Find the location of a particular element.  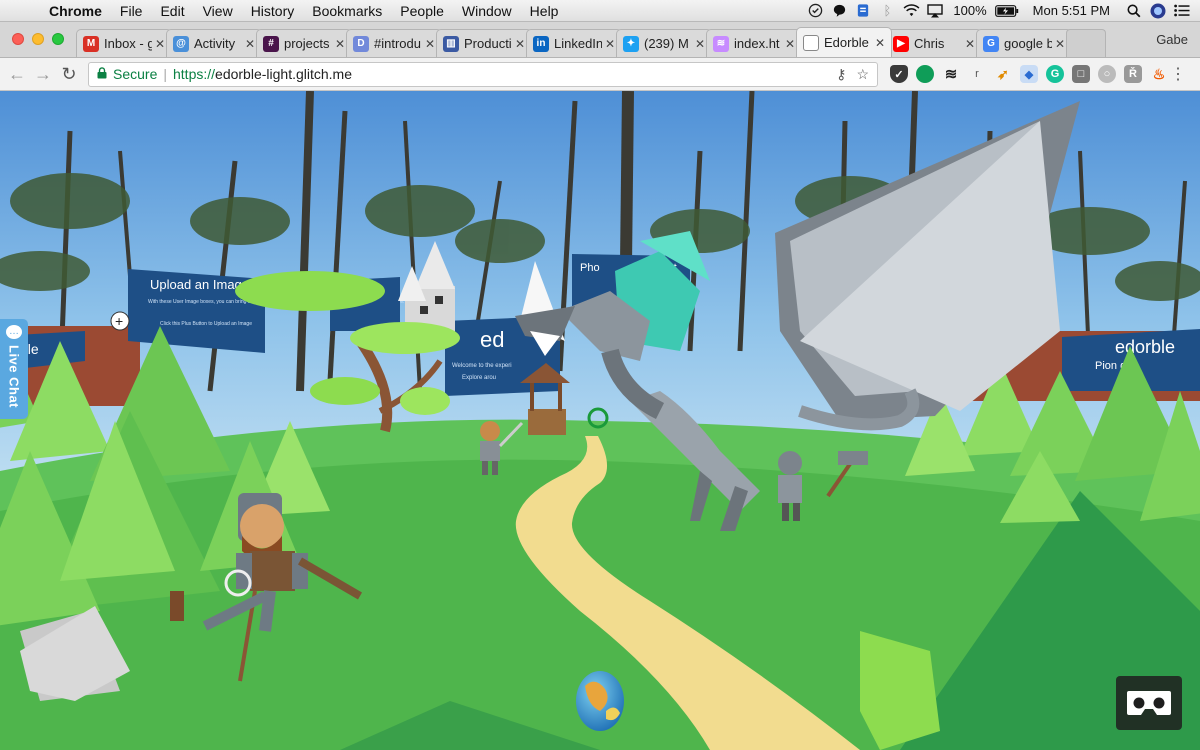

plus-icon: + is located at coordinates (119, 321).